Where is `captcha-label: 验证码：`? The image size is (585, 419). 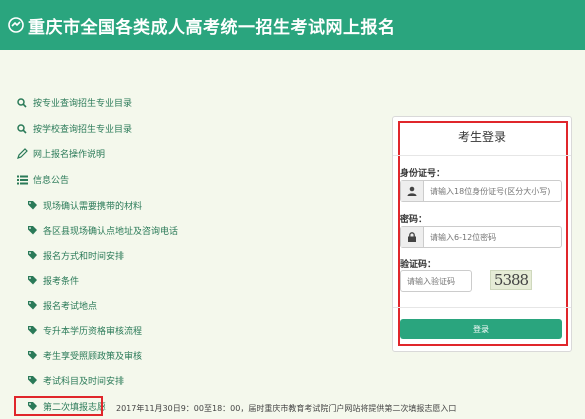 captcha-label: 验证码： is located at coordinates (418, 265).